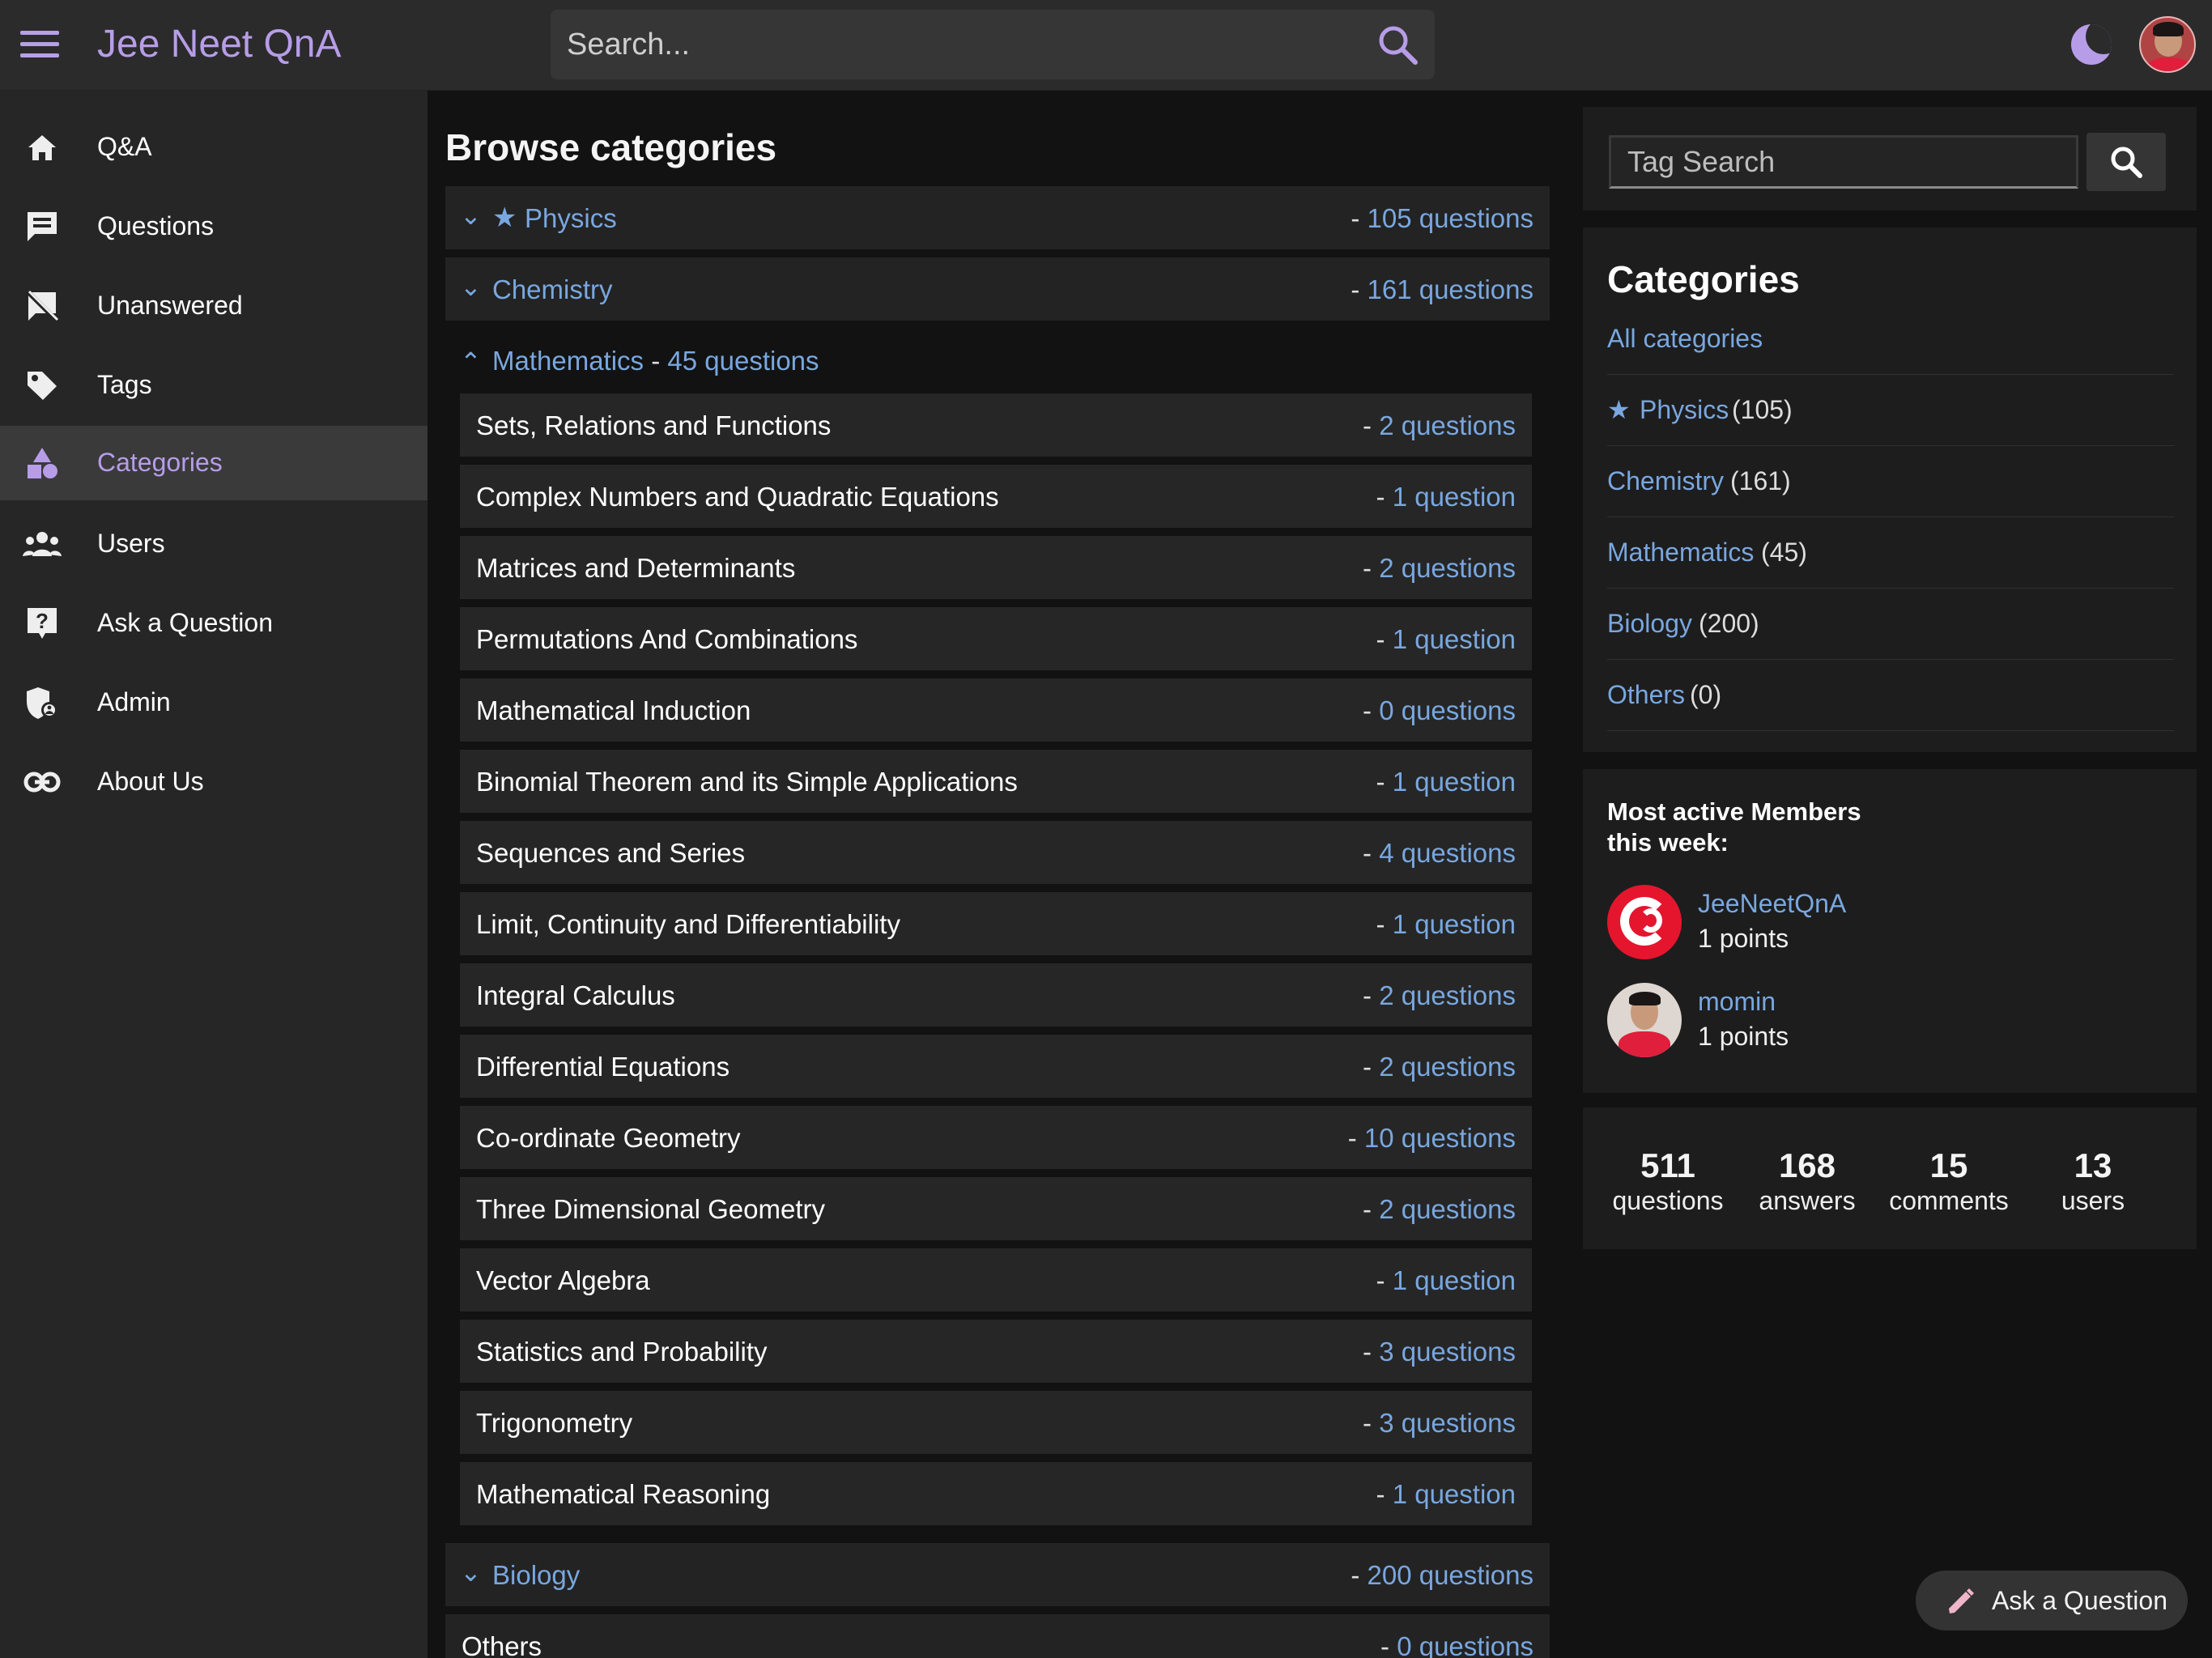 The height and width of the screenshot is (1658, 2212). What do you see at coordinates (2127, 162) in the screenshot?
I see `tag-search-button` at bounding box center [2127, 162].